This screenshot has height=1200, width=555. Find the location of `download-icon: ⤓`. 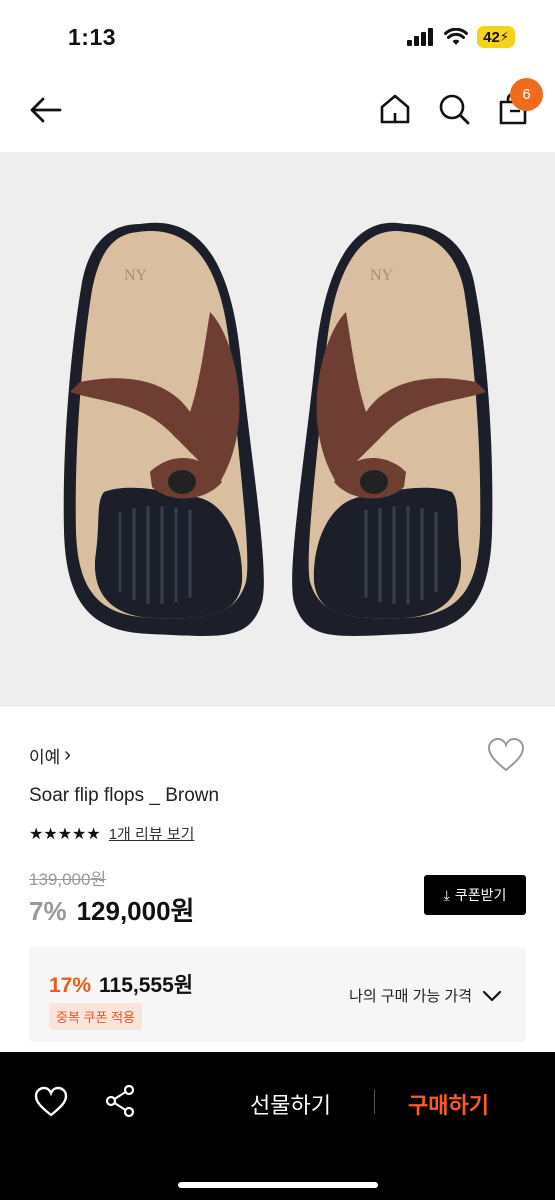

download-icon: ⤓ is located at coordinates (446, 894).